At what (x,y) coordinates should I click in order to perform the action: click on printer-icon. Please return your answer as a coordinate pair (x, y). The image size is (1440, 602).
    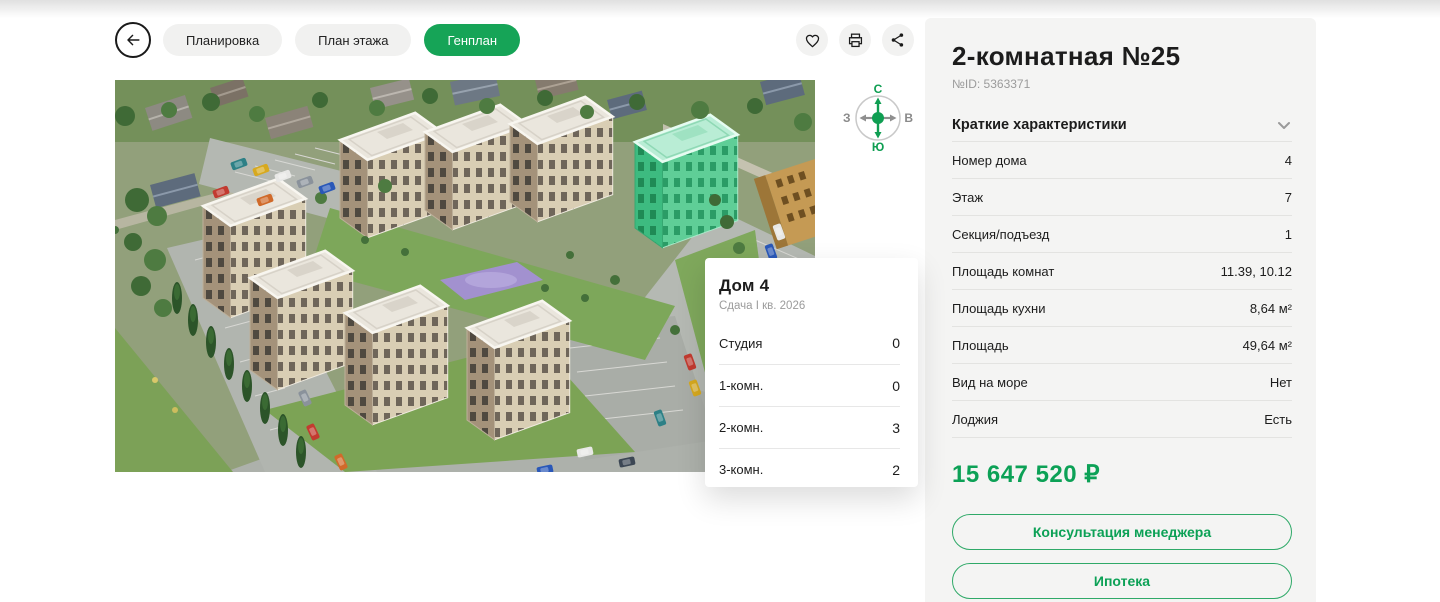
    Looking at the image, I should click on (855, 40).